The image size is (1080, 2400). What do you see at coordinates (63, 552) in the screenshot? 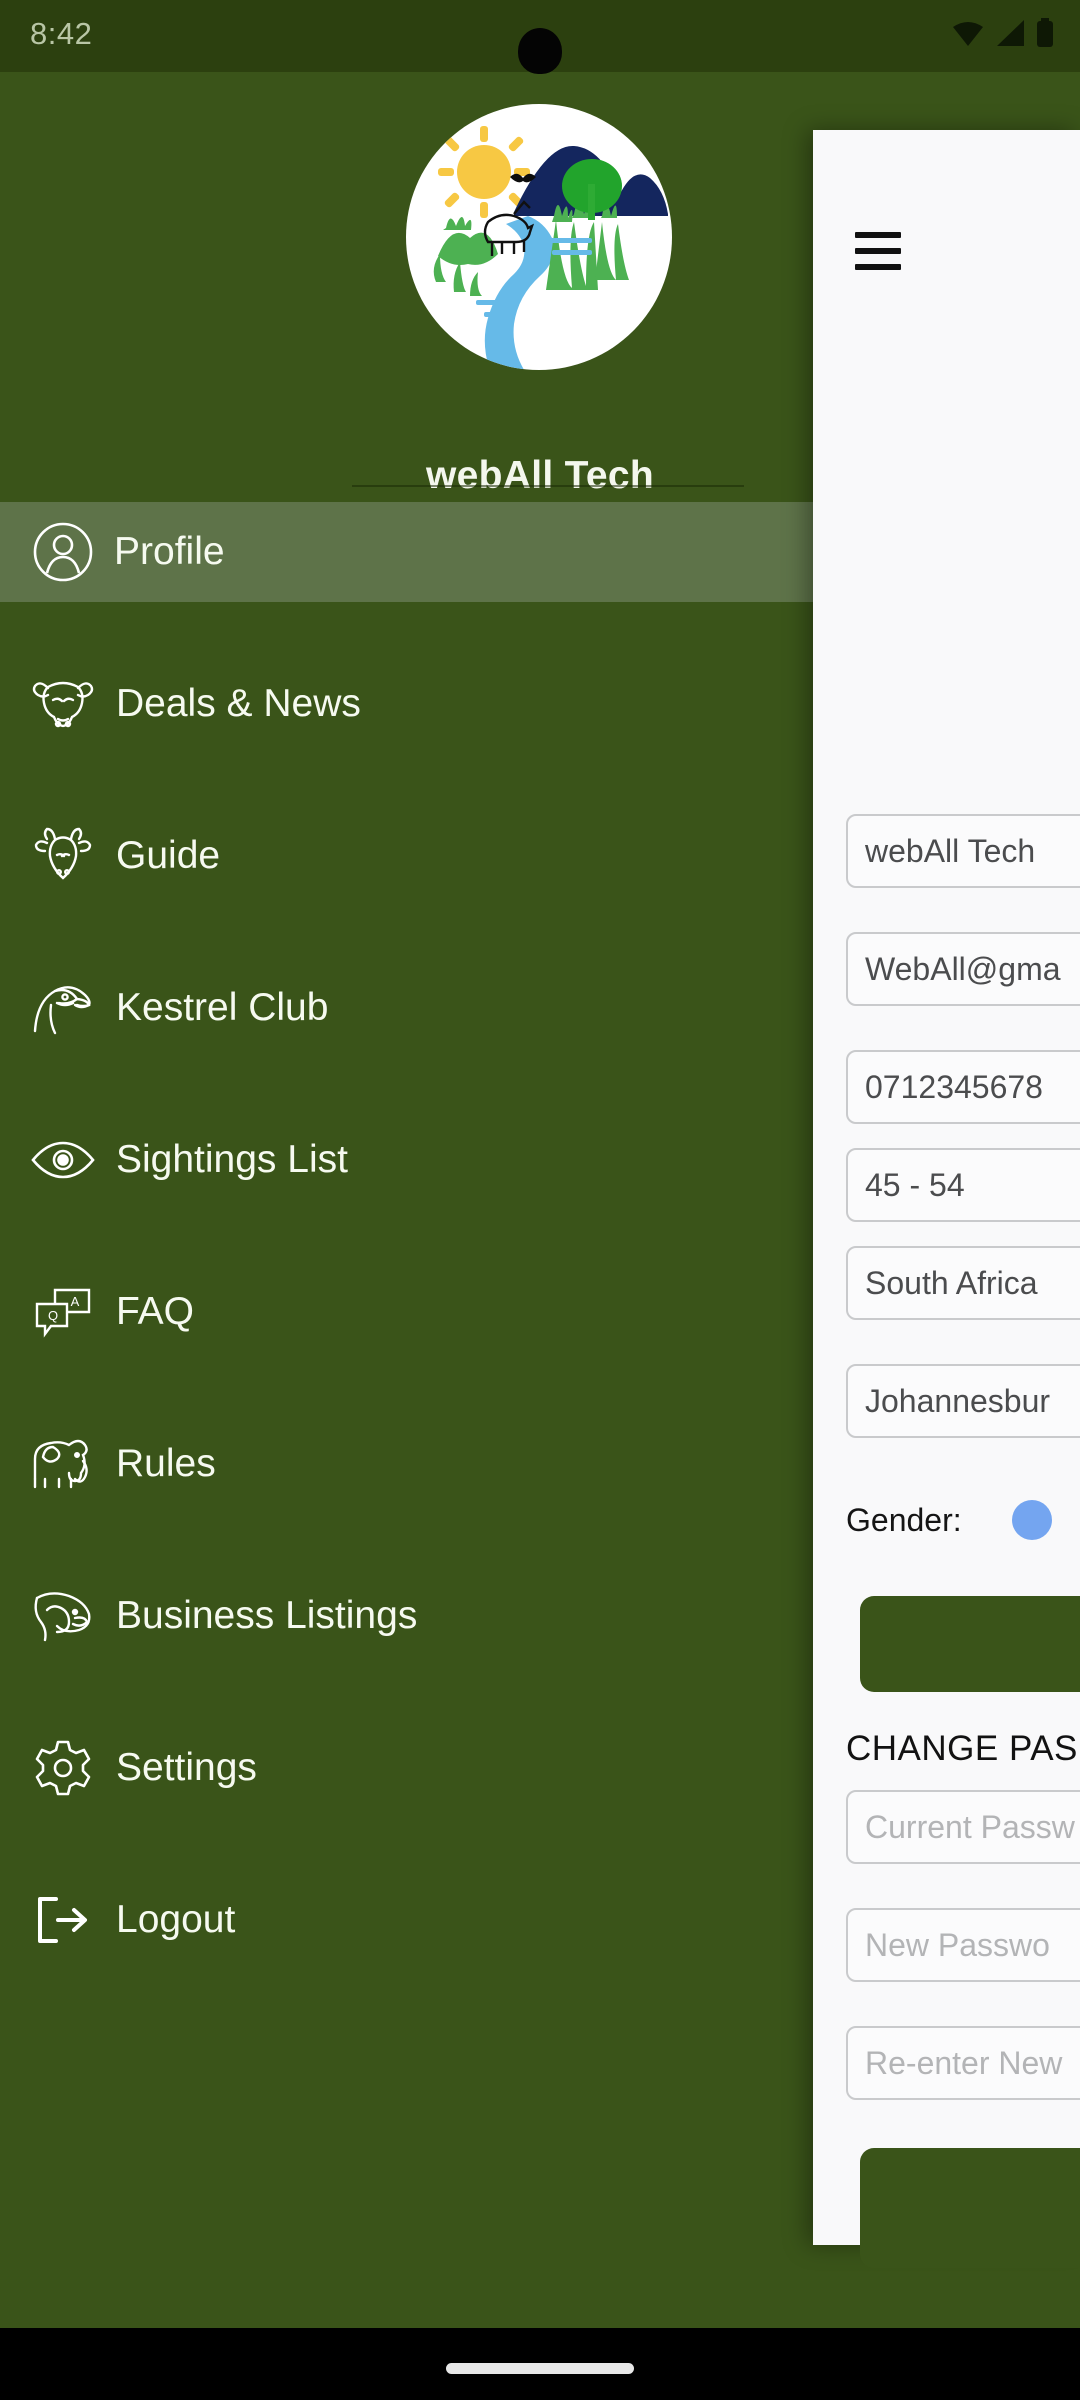
I see `user-circle-icon` at bounding box center [63, 552].